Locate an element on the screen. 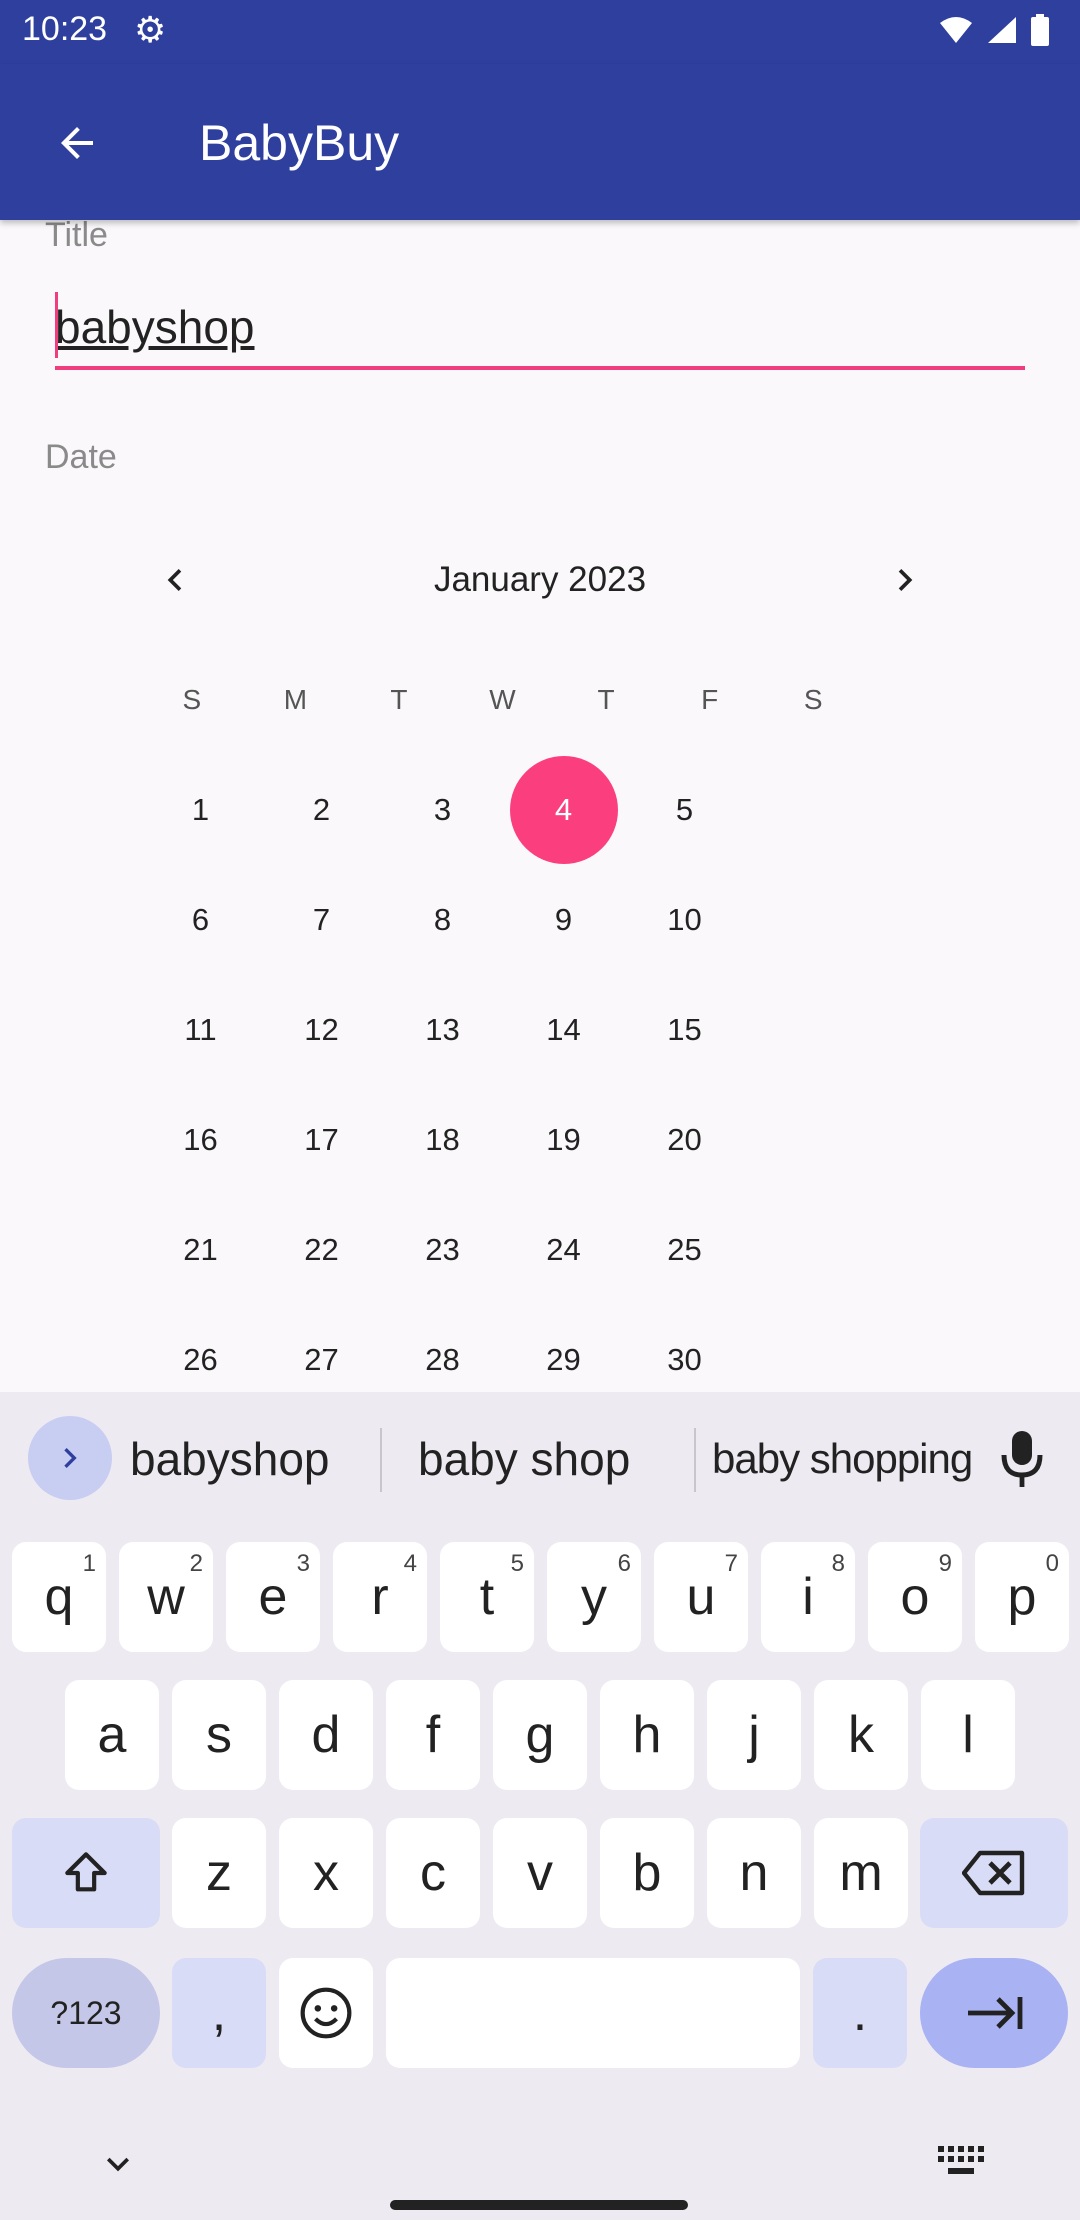 The image size is (1080, 2220). key-q: q1 is located at coordinates (59, 1597).